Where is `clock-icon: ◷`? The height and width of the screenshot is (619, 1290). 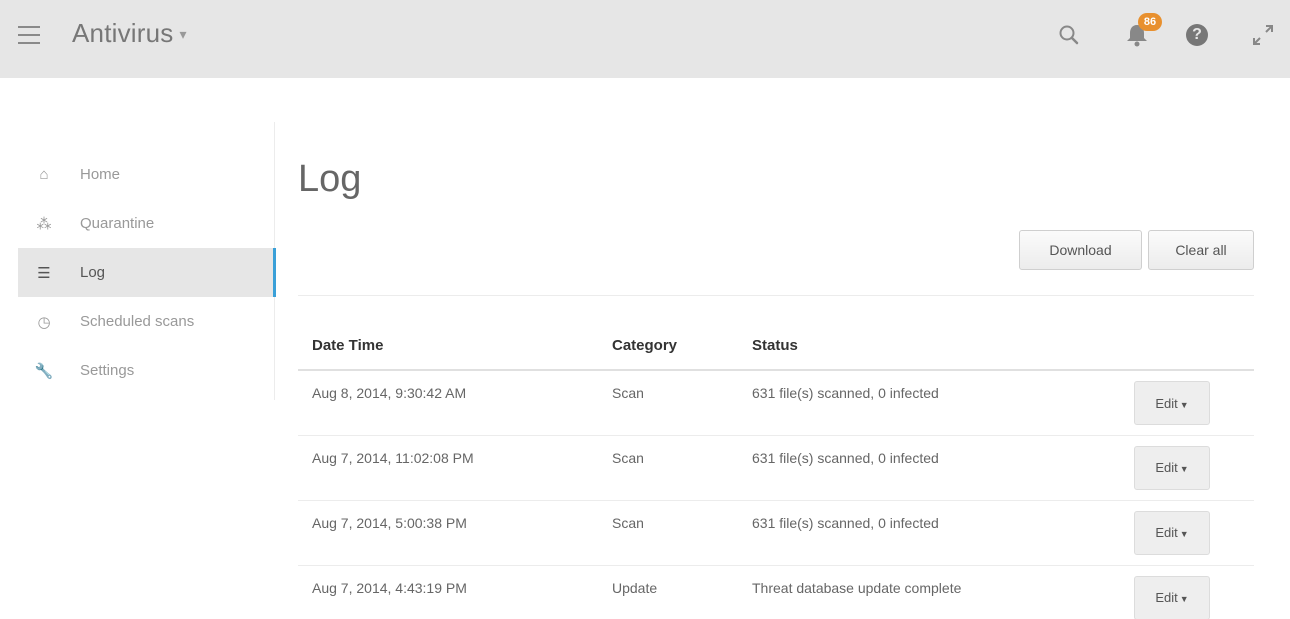 clock-icon: ◷ is located at coordinates (44, 322).